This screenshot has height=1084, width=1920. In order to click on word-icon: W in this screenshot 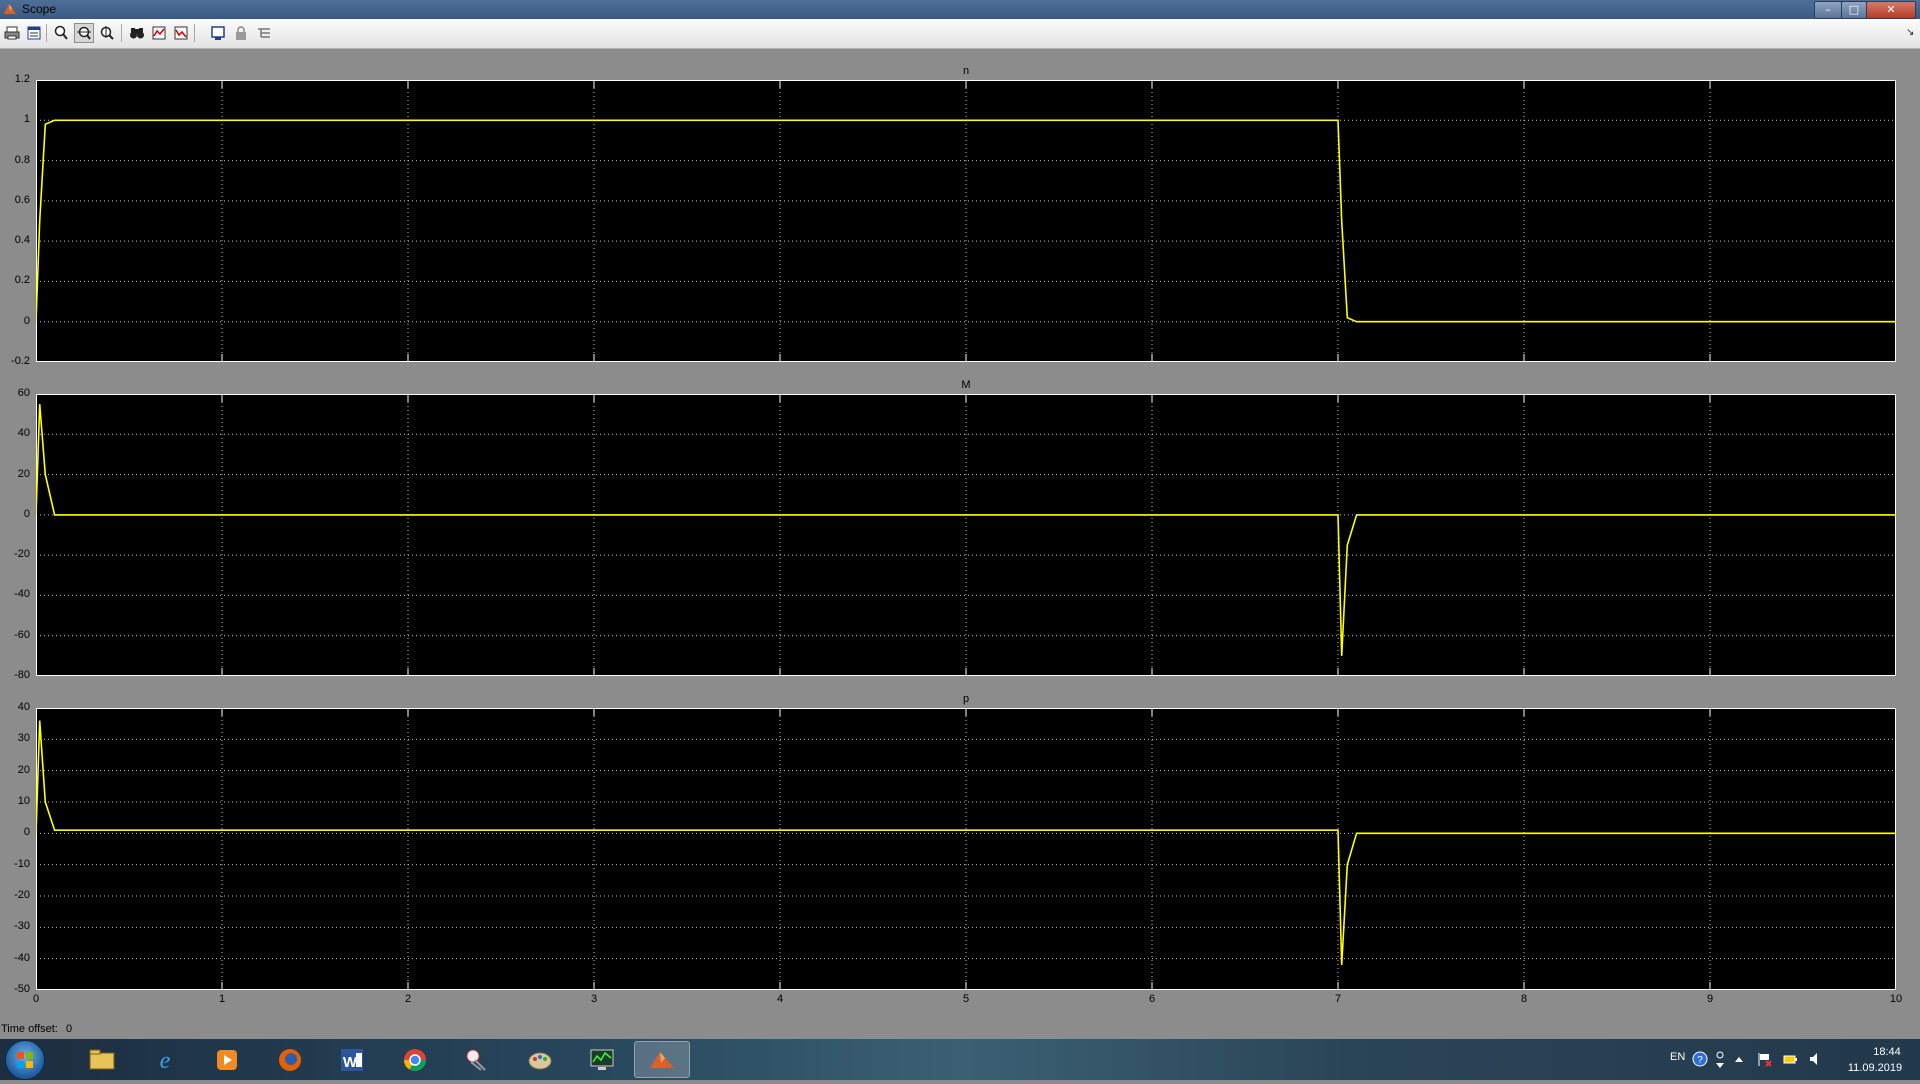, I will do `click(352, 1059)`.